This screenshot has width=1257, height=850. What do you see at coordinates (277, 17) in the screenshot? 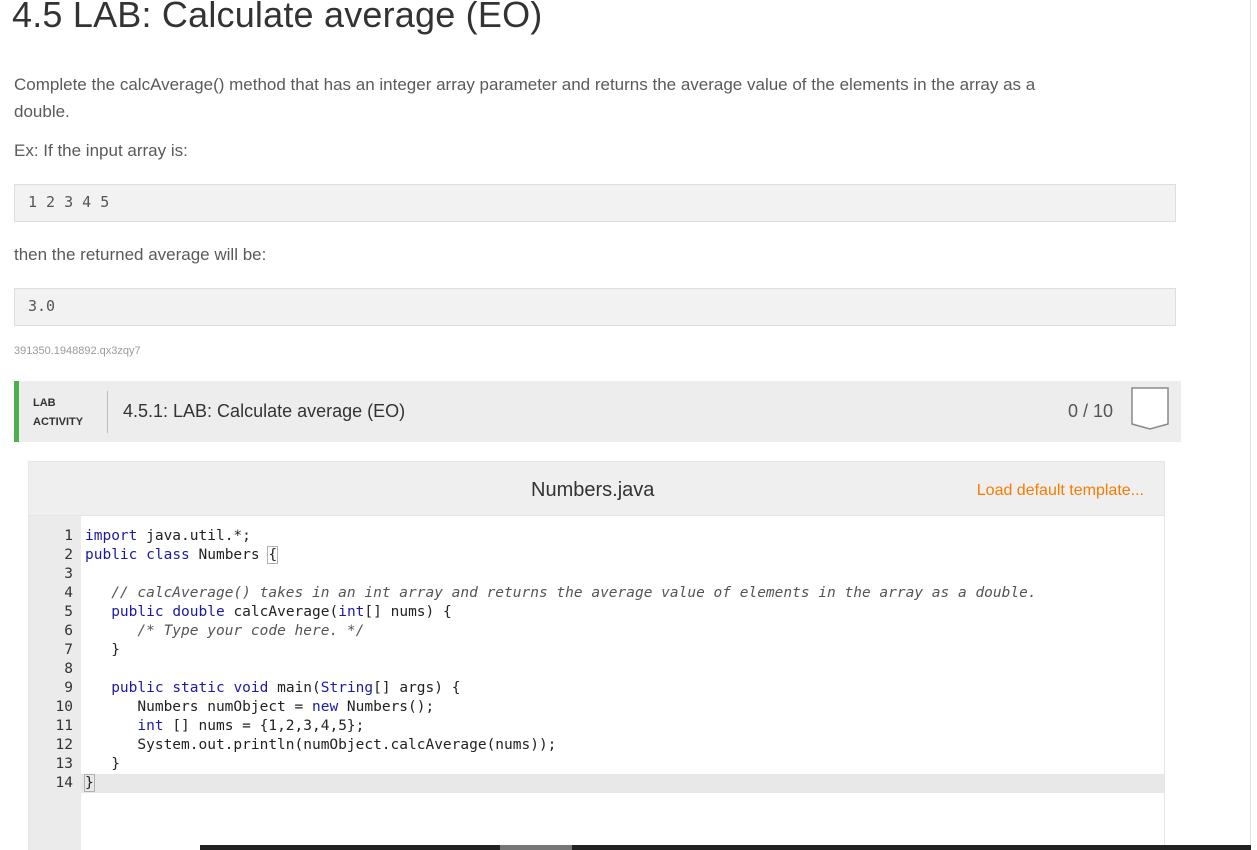
I see `page-title: 4.5 LAB: Calculate average (EO)` at bounding box center [277, 17].